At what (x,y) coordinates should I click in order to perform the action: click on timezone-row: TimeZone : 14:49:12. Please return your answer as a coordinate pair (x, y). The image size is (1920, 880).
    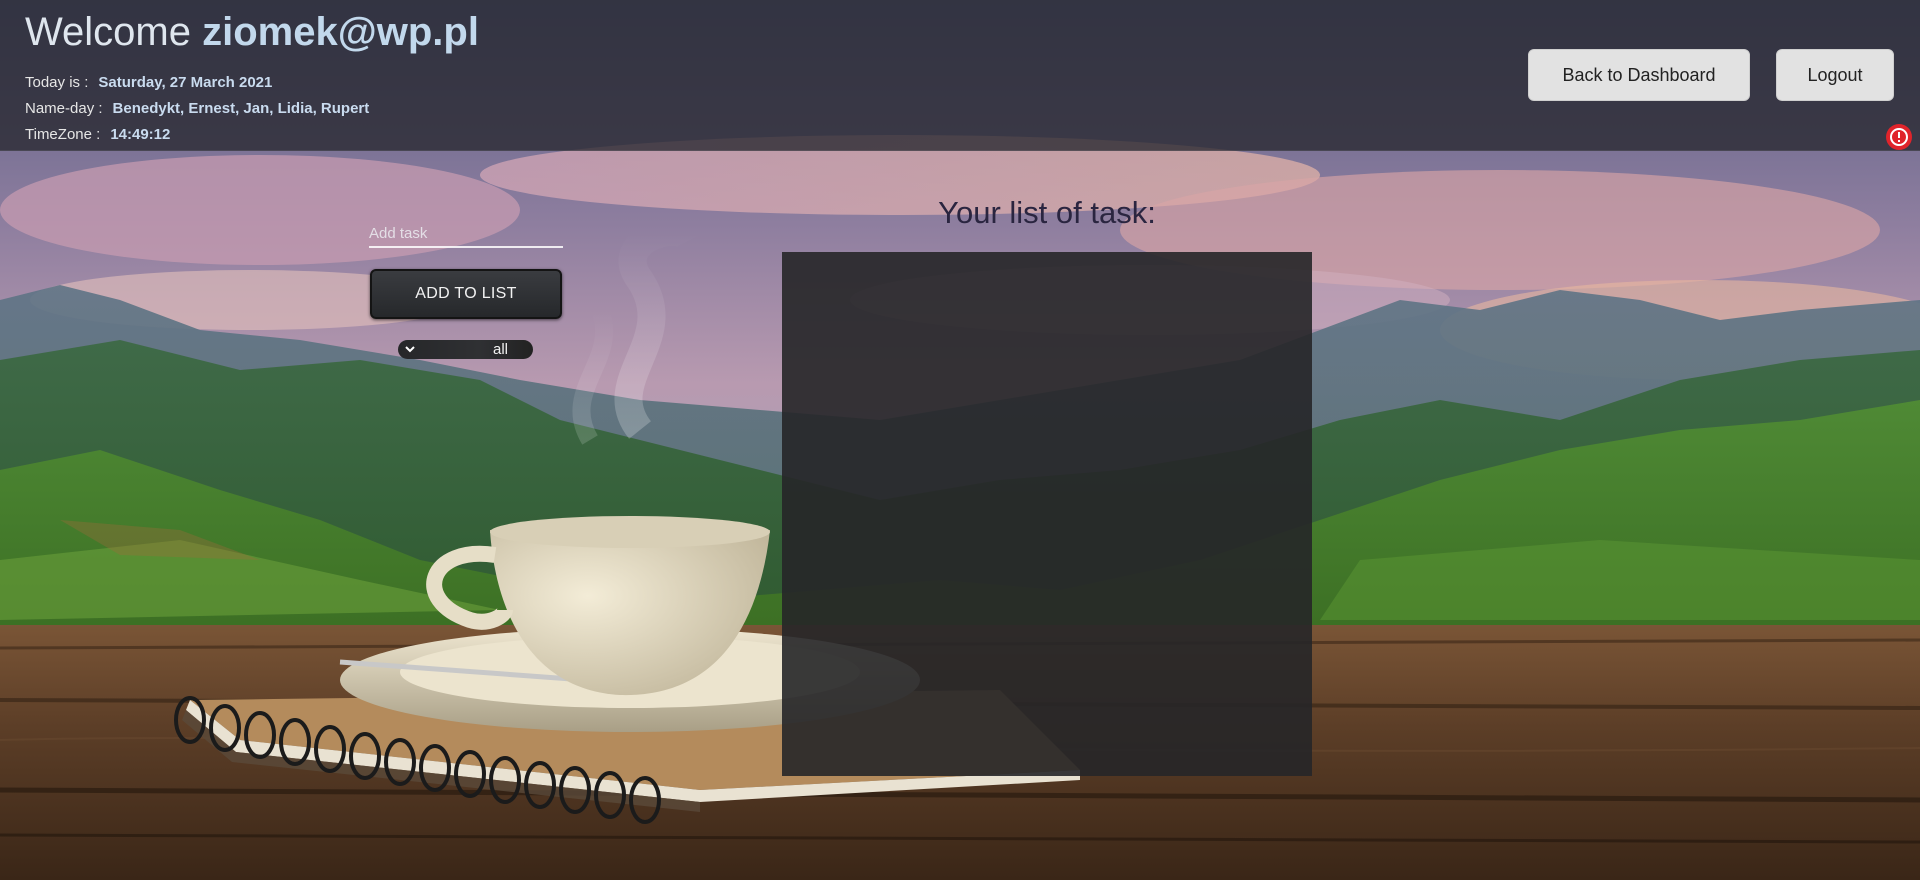
    Looking at the image, I should click on (97, 134).